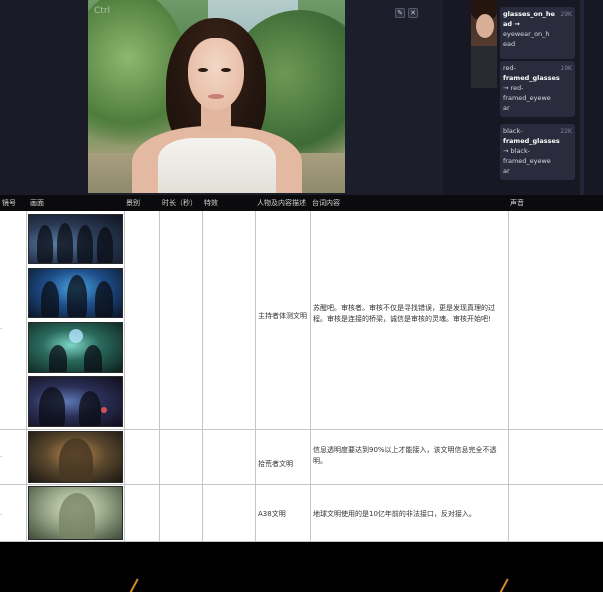  What do you see at coordinates (102, 11) in the screenshot?
I see `image-corner-tag: Ctrl` at bounding box center [102, 11].